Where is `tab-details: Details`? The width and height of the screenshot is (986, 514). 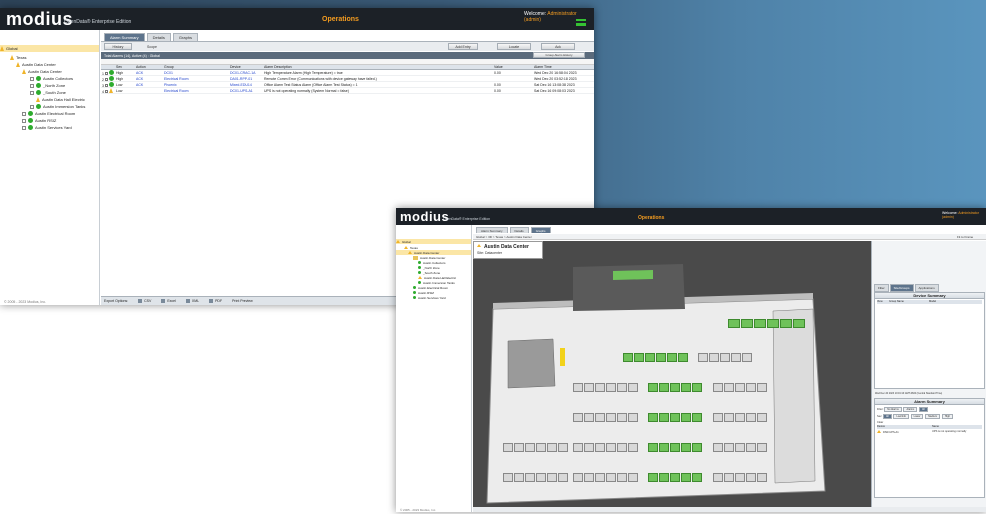
tab-details: Details is located at coordinates (158, 37).